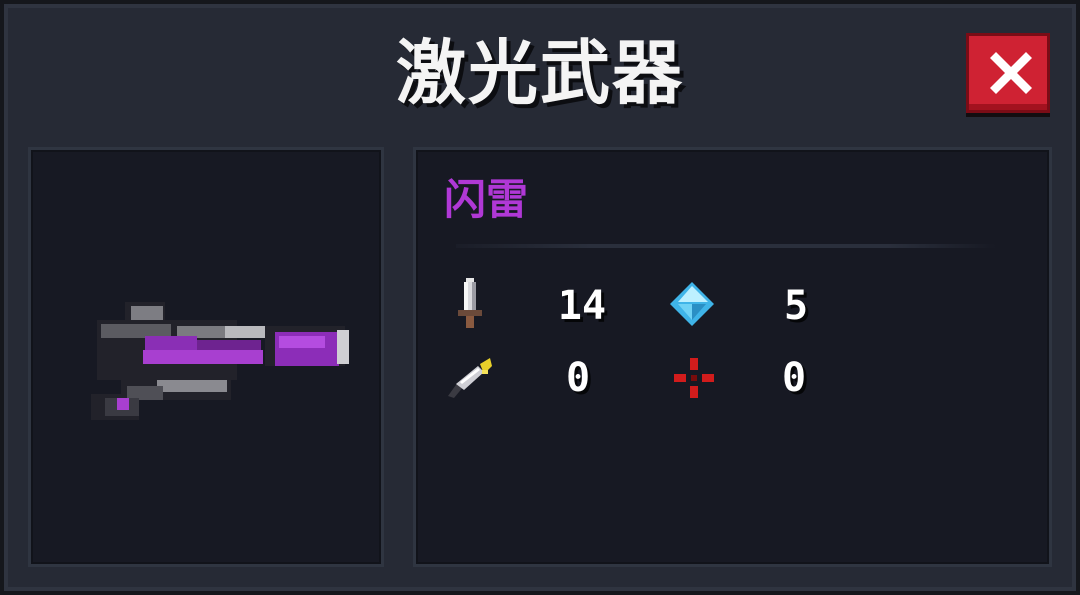  What do you see at coordinates (220, 361) in the screenshot?
I see `laser-gun-icon` at bounding box center [220, 361].